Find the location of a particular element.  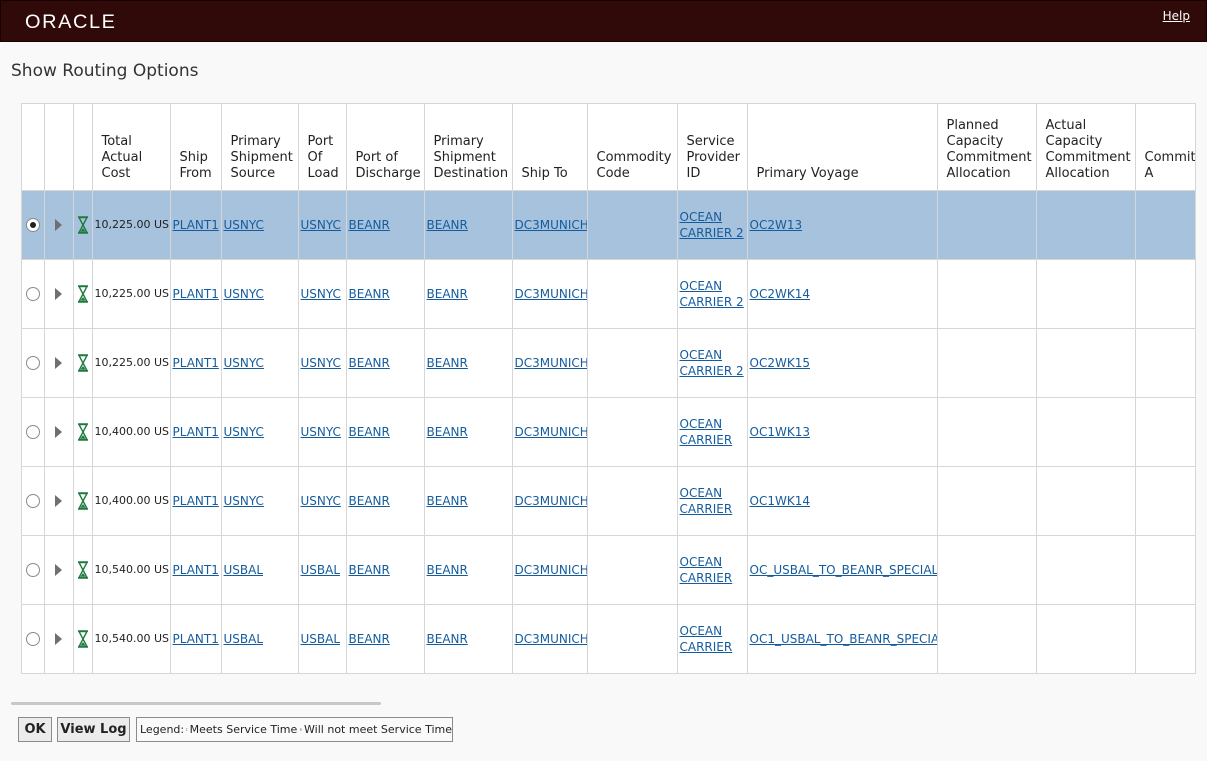

primary-voyage-link: OC2WK14 is located at coordinates (780, 294).